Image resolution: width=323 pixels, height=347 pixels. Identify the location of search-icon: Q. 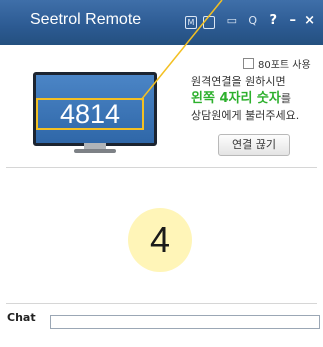
(252, 21).